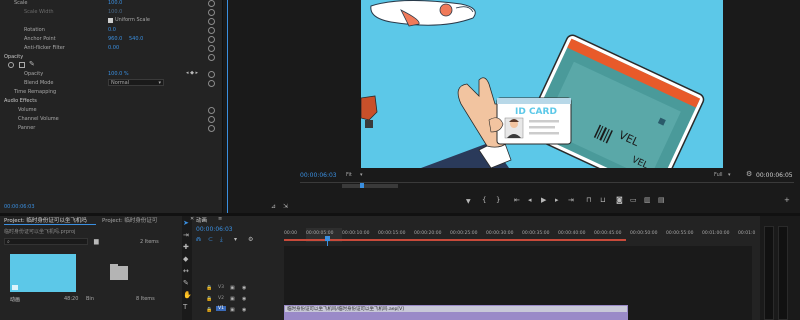  I want to click on anchor-x-value: 960.0, so click(115, 39).